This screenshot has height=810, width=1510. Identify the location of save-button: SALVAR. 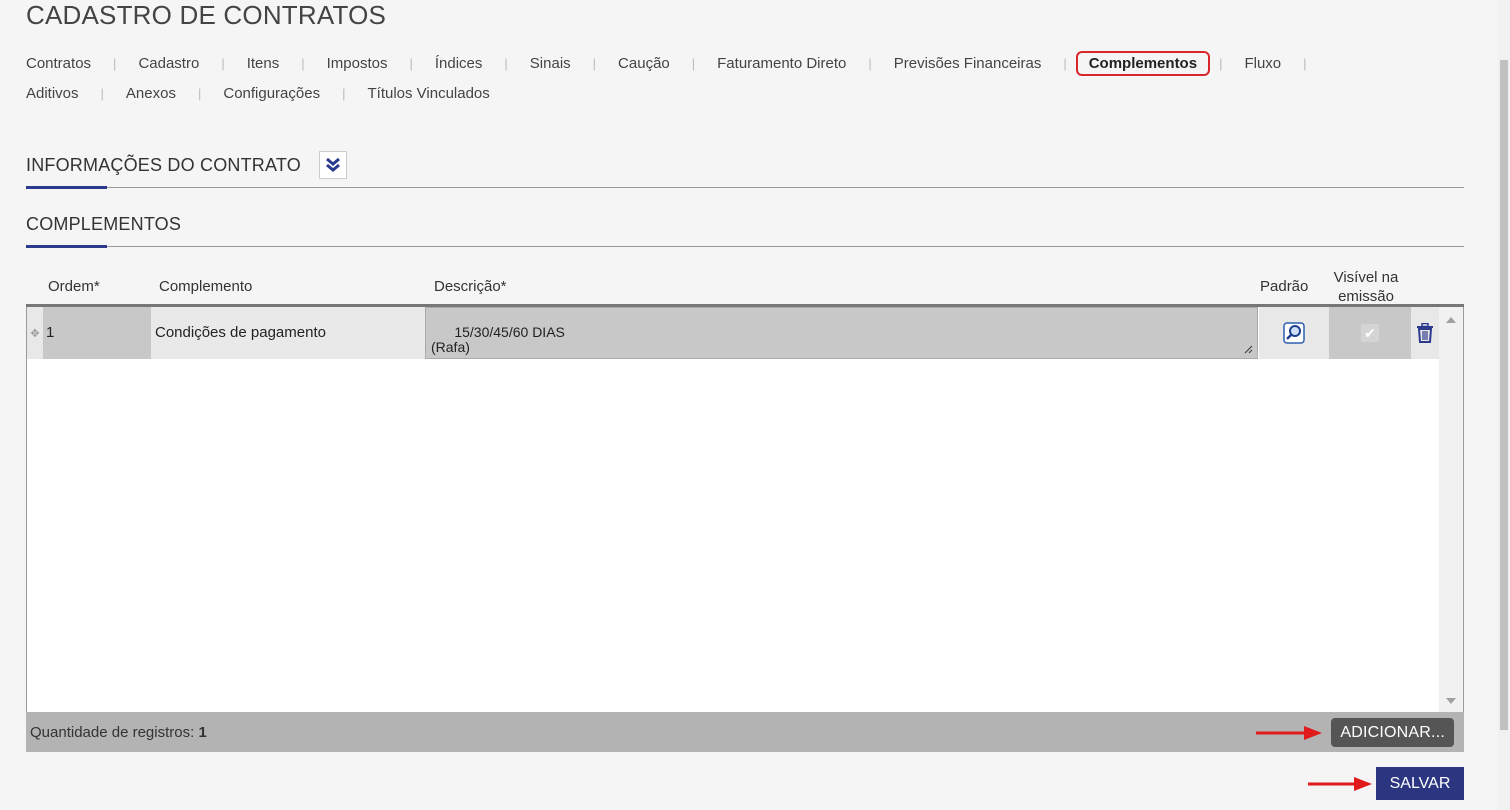
(1420, 783).